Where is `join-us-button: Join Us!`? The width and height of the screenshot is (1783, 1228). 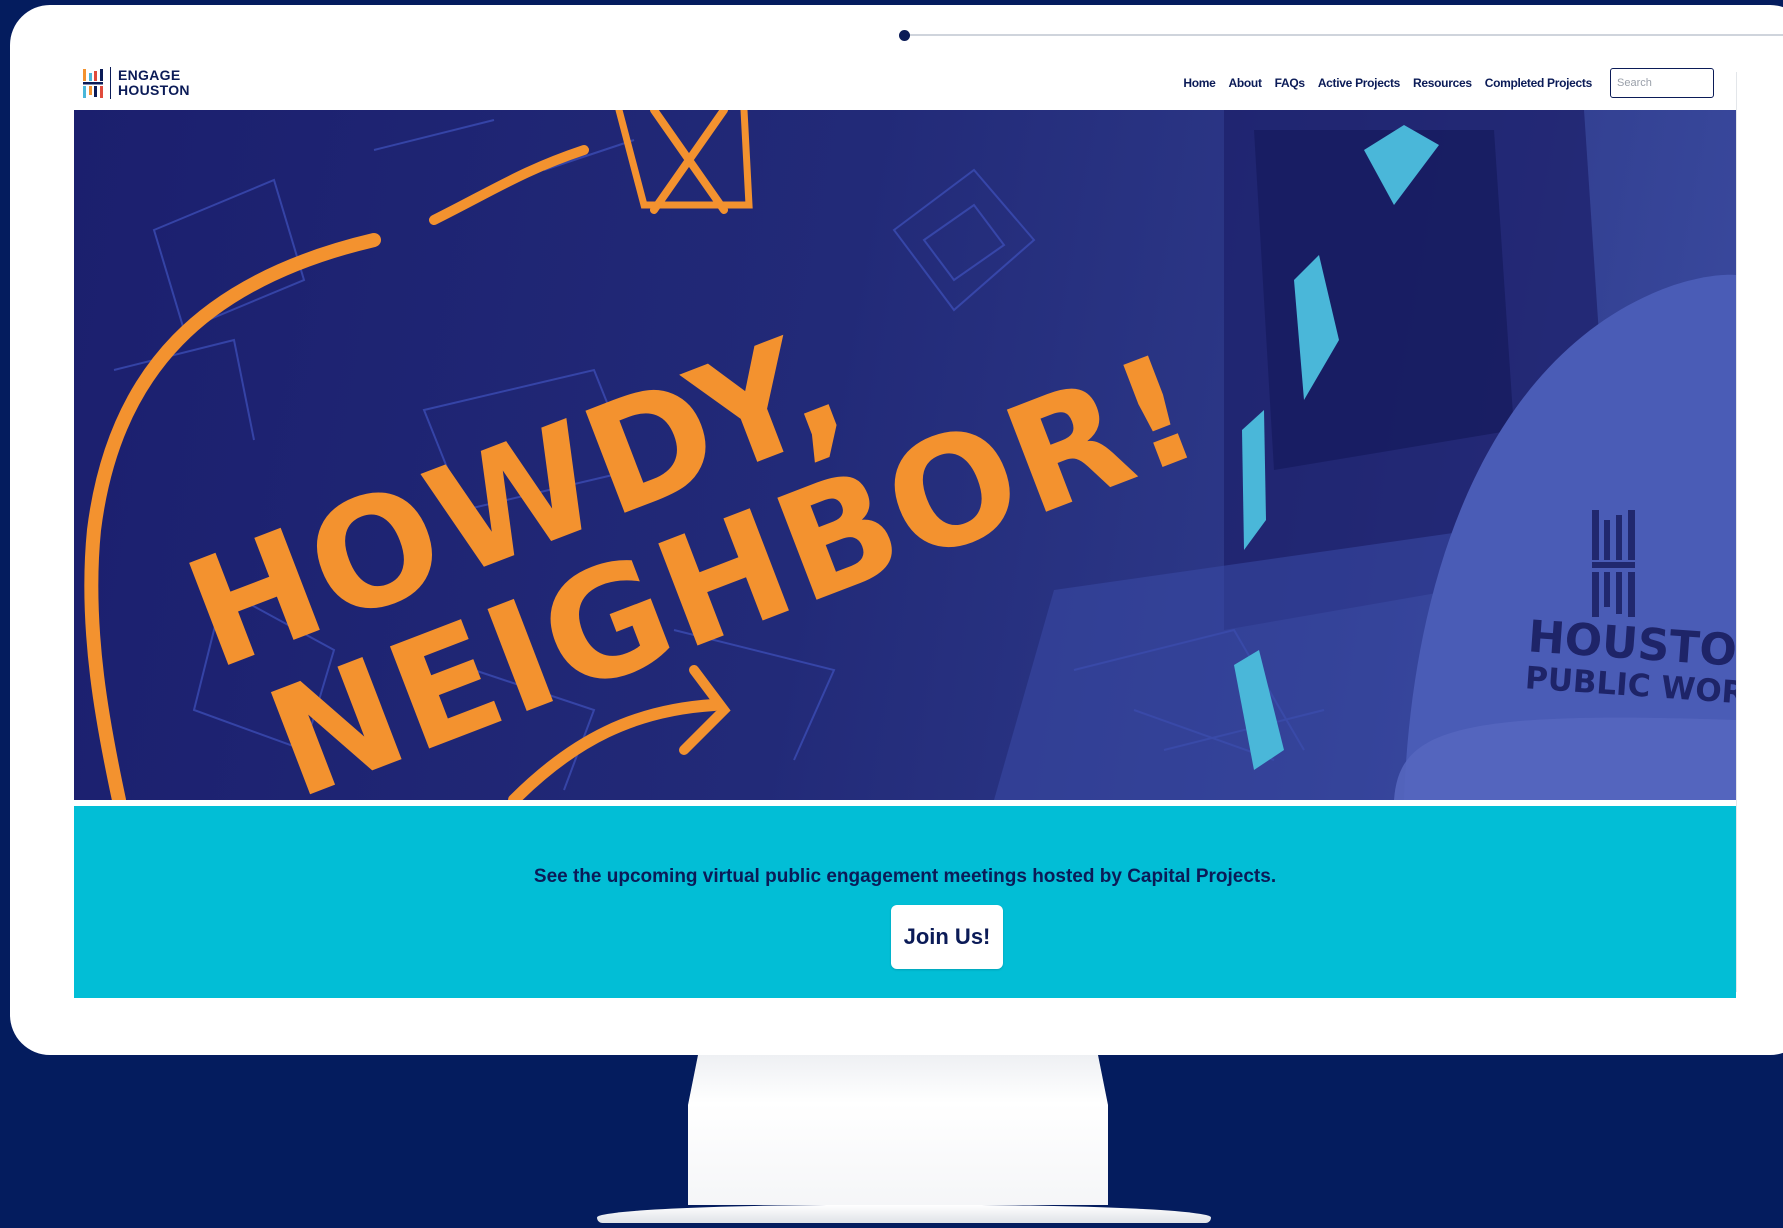
join-us-button: Join Us! is located at coordinates (947, 937).